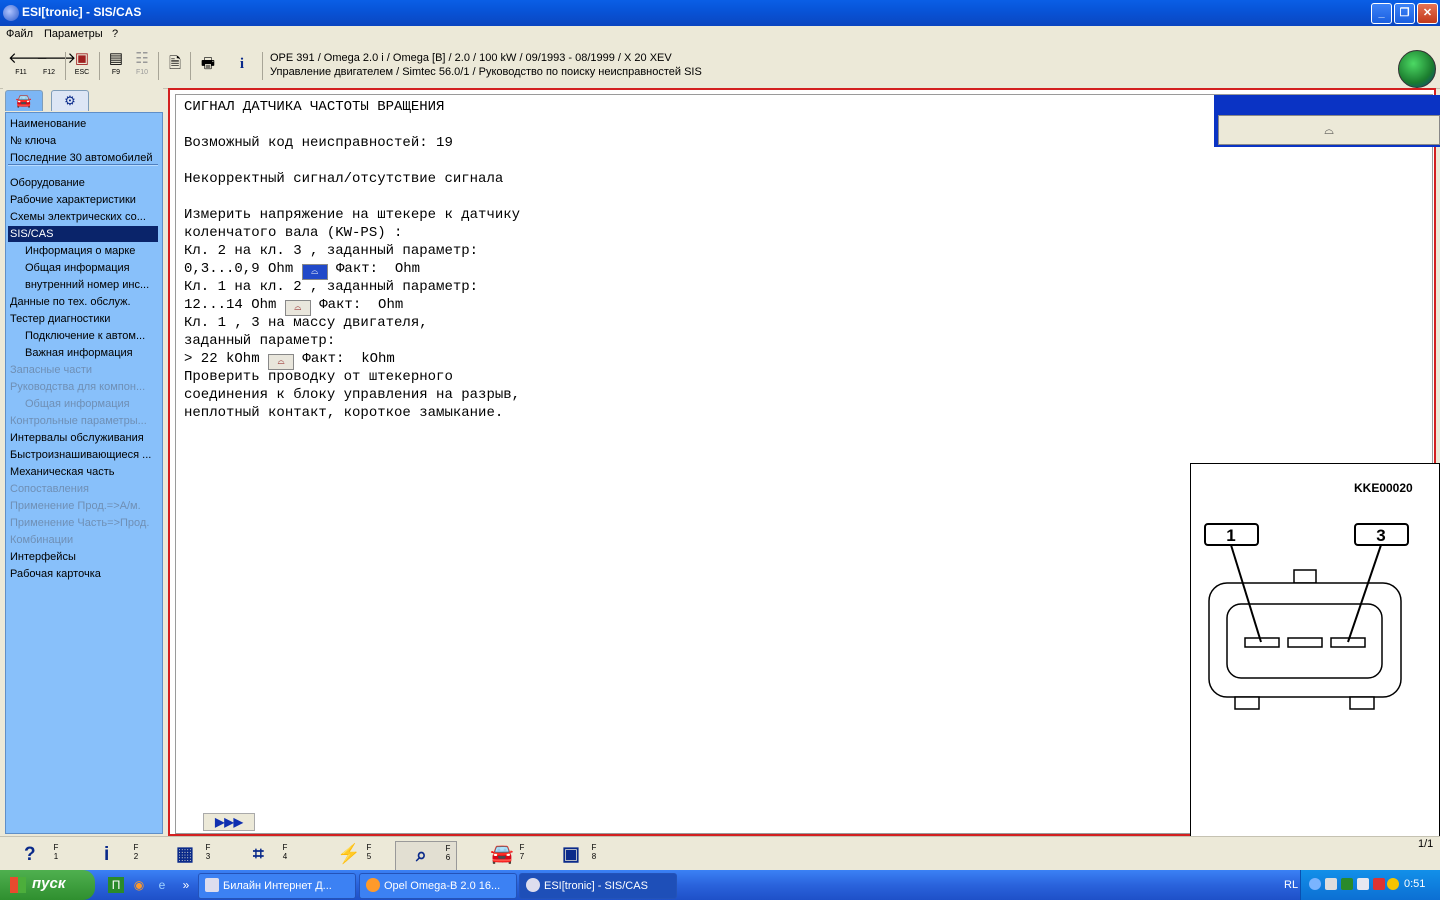  Describe the element at coordinates (522, 856) in the screenshot. I see `function-key-label: 7` at that location.